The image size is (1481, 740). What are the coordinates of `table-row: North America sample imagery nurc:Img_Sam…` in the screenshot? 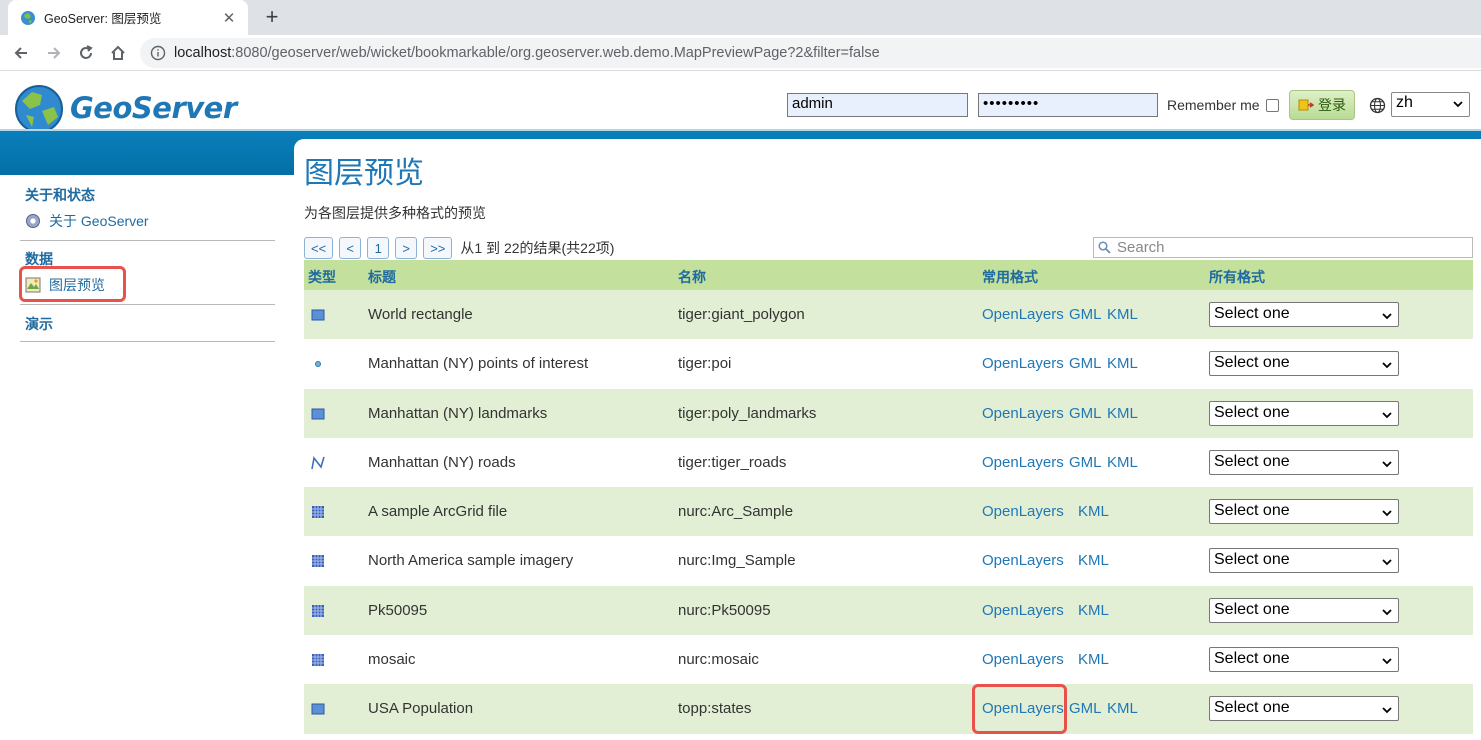 It's located at (888, 561).